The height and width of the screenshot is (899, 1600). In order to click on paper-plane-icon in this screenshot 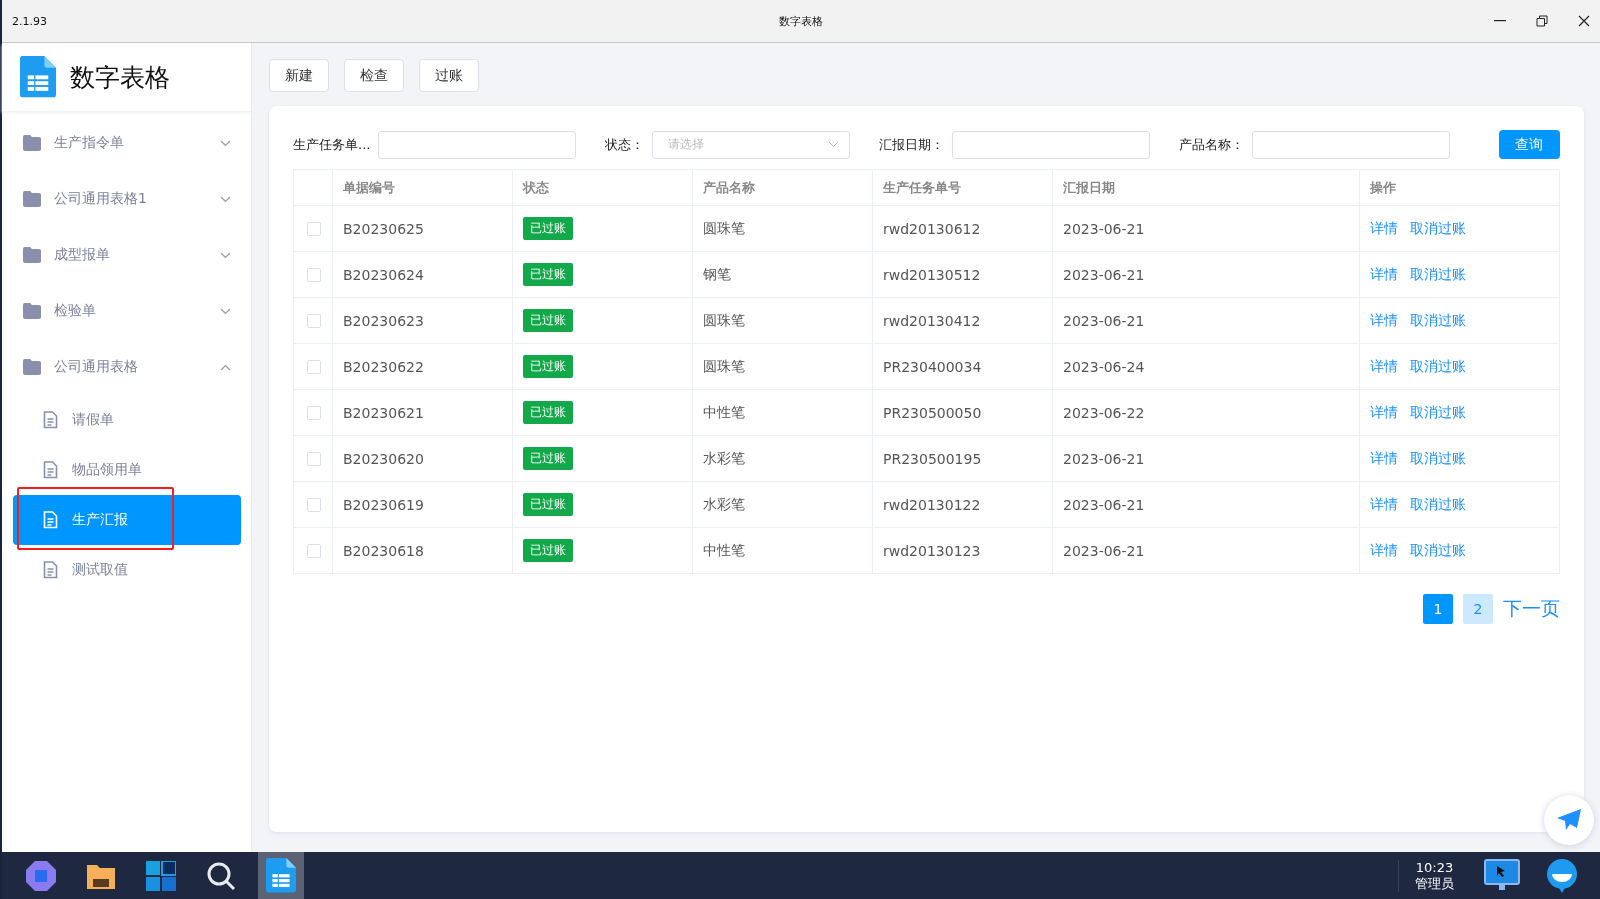, I will do `click(1569, 820)`.